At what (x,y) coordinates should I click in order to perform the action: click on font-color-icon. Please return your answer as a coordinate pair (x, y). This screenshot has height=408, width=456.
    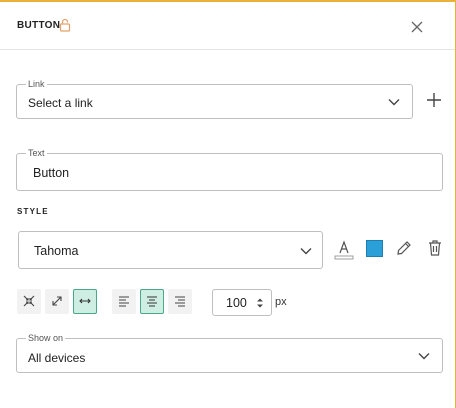
    Looking at the image, I should click on (344, 250).